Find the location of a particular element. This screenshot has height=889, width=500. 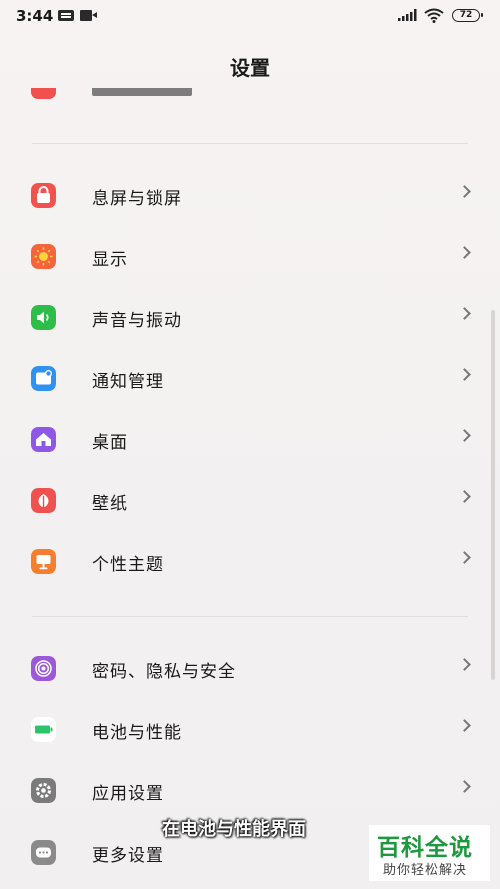

home-icon is located at coordinates (43, 439).